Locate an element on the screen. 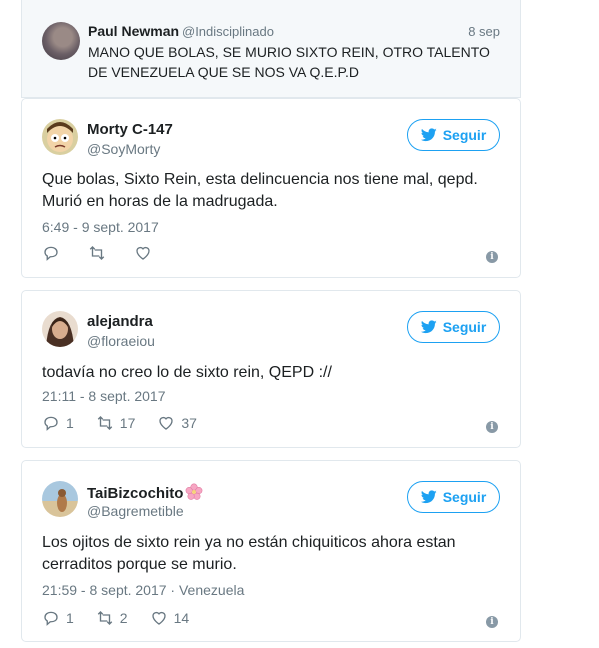 This screenshot has height=648, width=599. author-name-text: TaiBizcochito is located at coordinates (135, 493).